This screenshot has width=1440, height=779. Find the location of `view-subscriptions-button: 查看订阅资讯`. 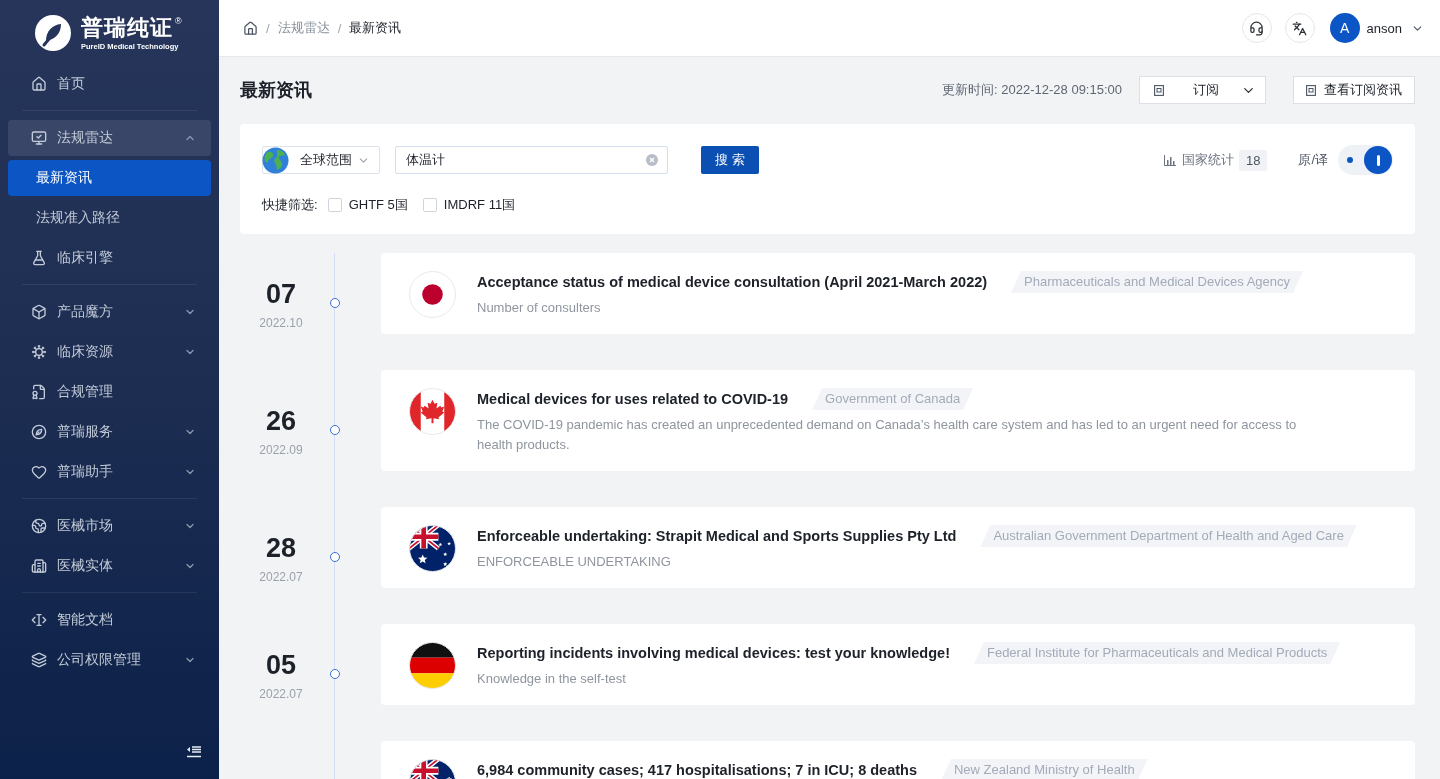

view-subscriptions-button: 查看订阅资讯 is located at coordinates (1354, 90).